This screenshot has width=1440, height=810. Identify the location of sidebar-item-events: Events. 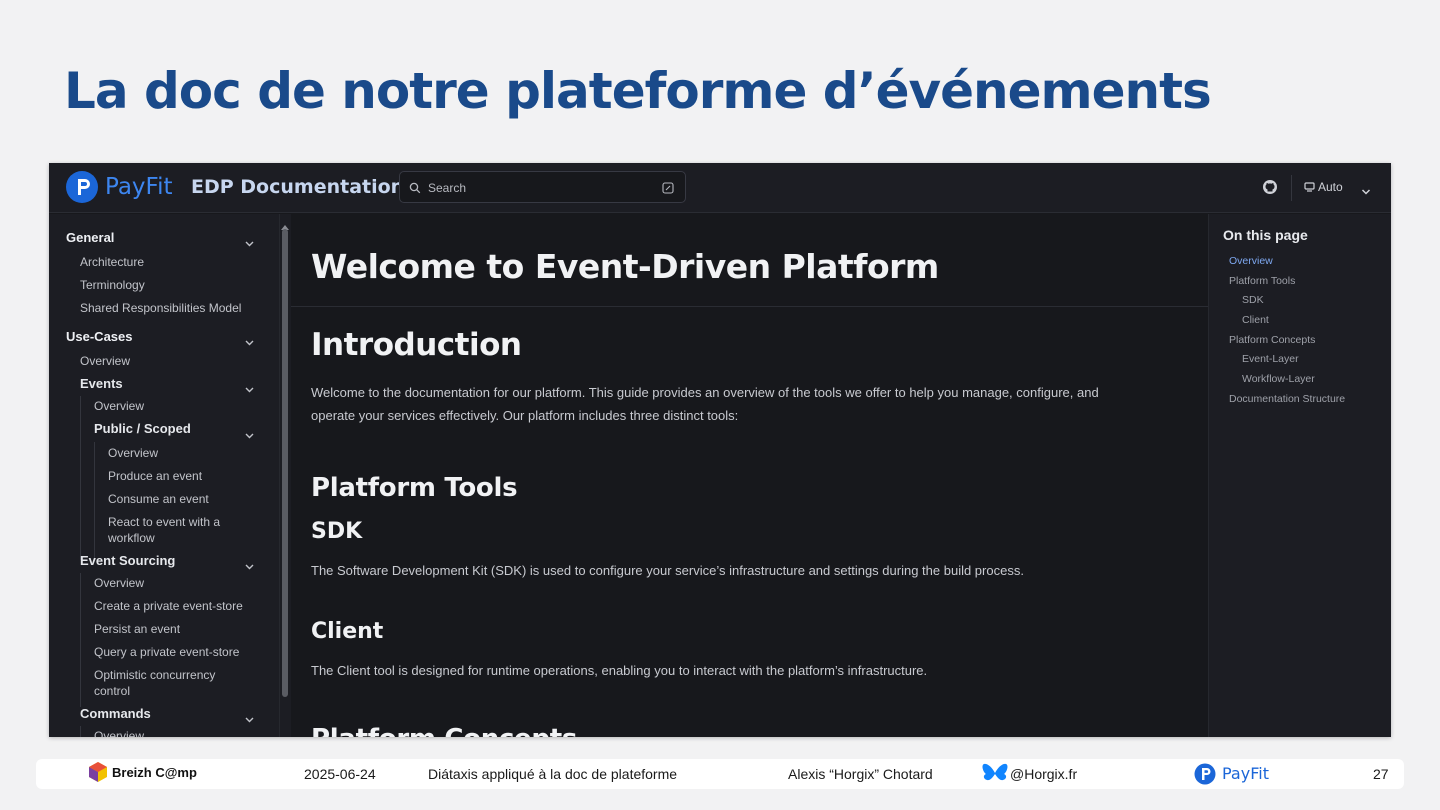
(101, 384).